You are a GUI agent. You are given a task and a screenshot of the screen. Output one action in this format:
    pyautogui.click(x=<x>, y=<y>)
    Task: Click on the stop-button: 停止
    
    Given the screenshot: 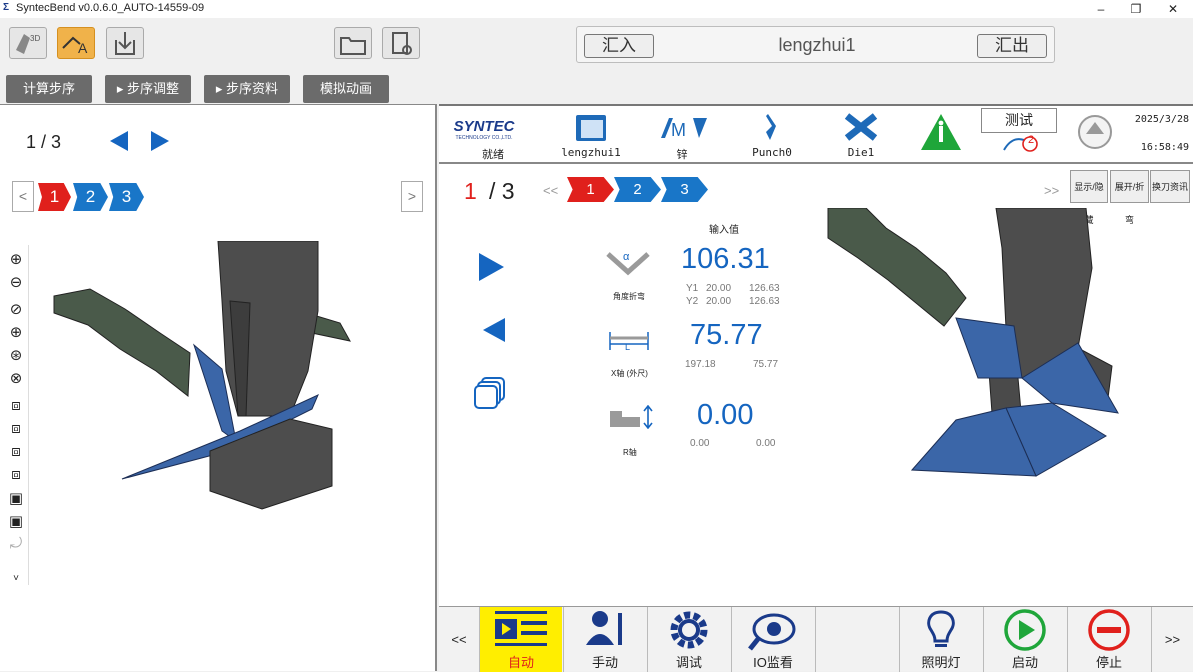 What is the action you would take?
    pyautogui.click(x=1108, y=639)
    